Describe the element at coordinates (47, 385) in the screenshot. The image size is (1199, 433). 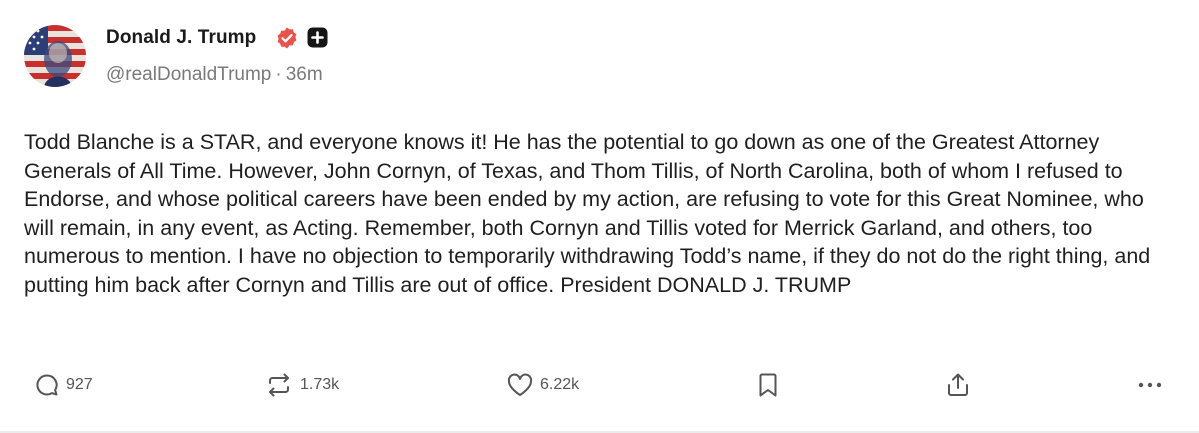
I see `reply-icon` at that location.